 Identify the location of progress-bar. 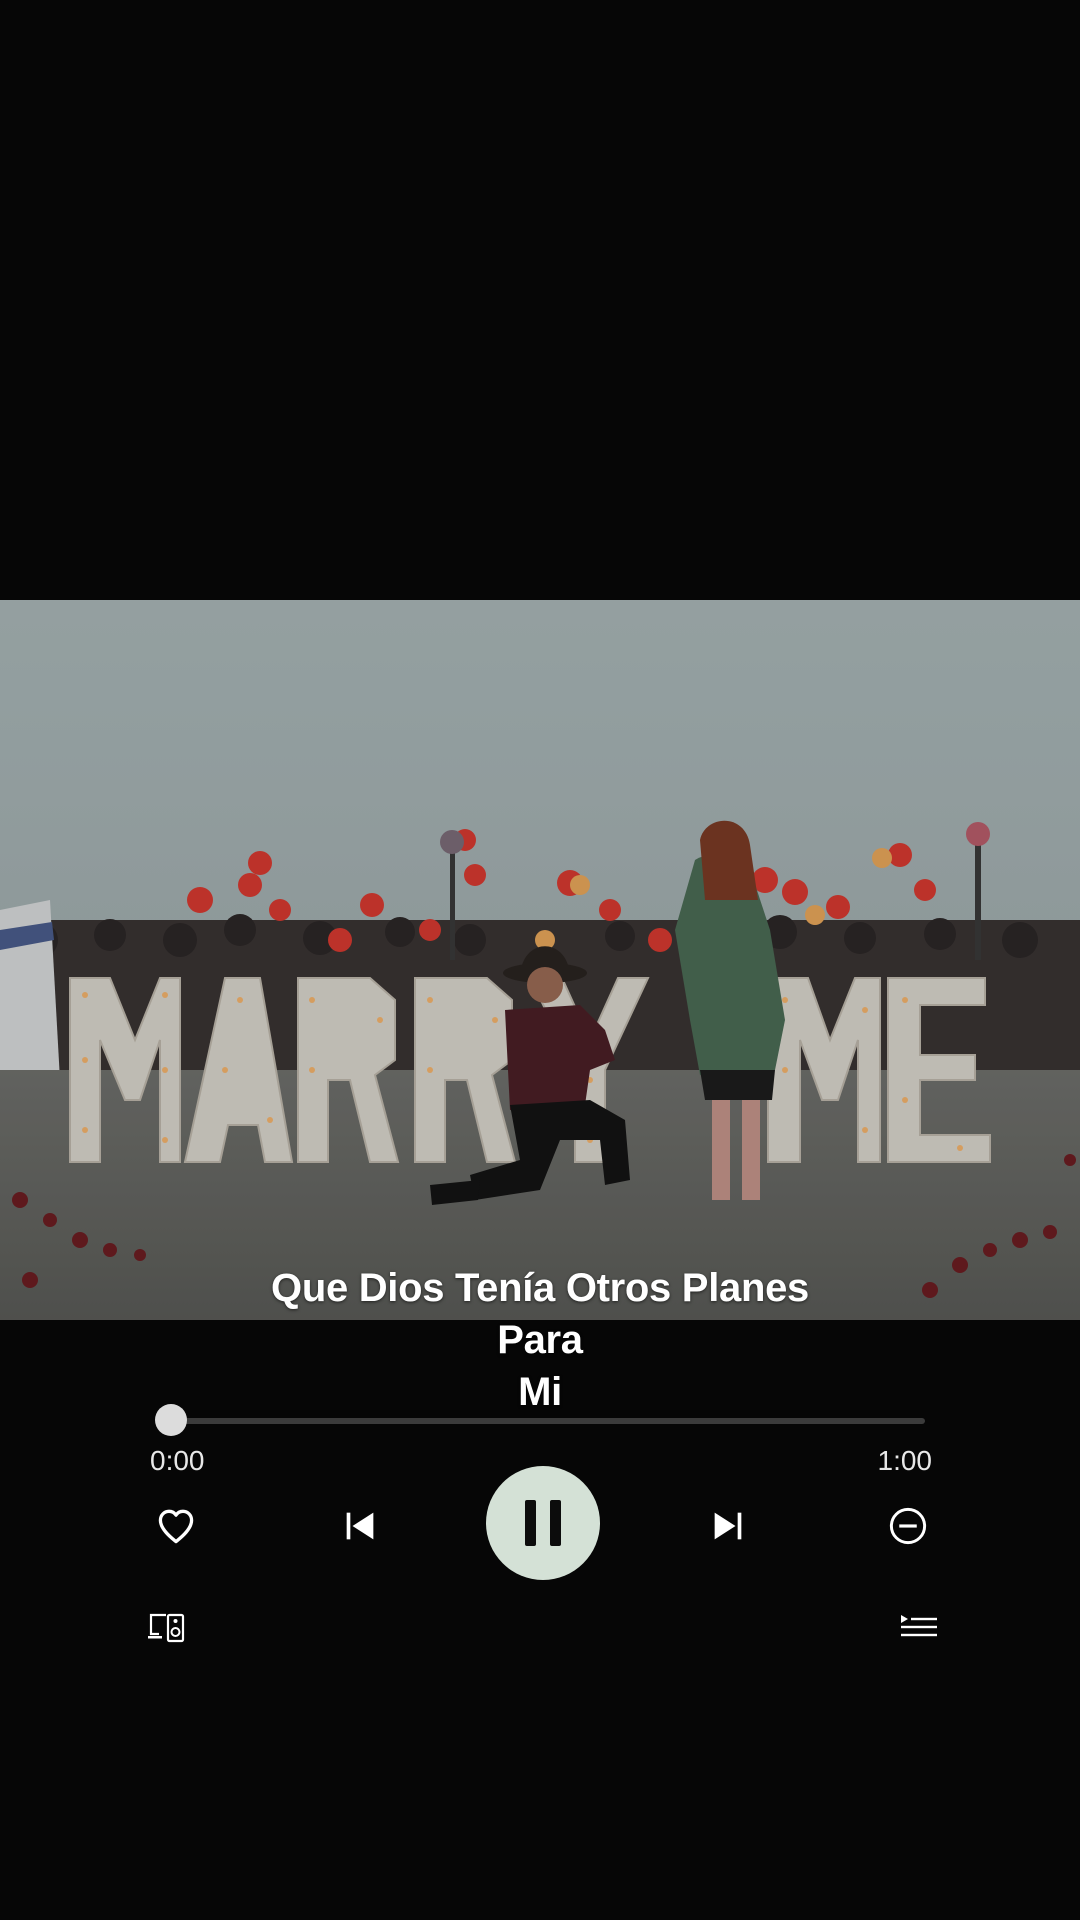
(548, 1421).